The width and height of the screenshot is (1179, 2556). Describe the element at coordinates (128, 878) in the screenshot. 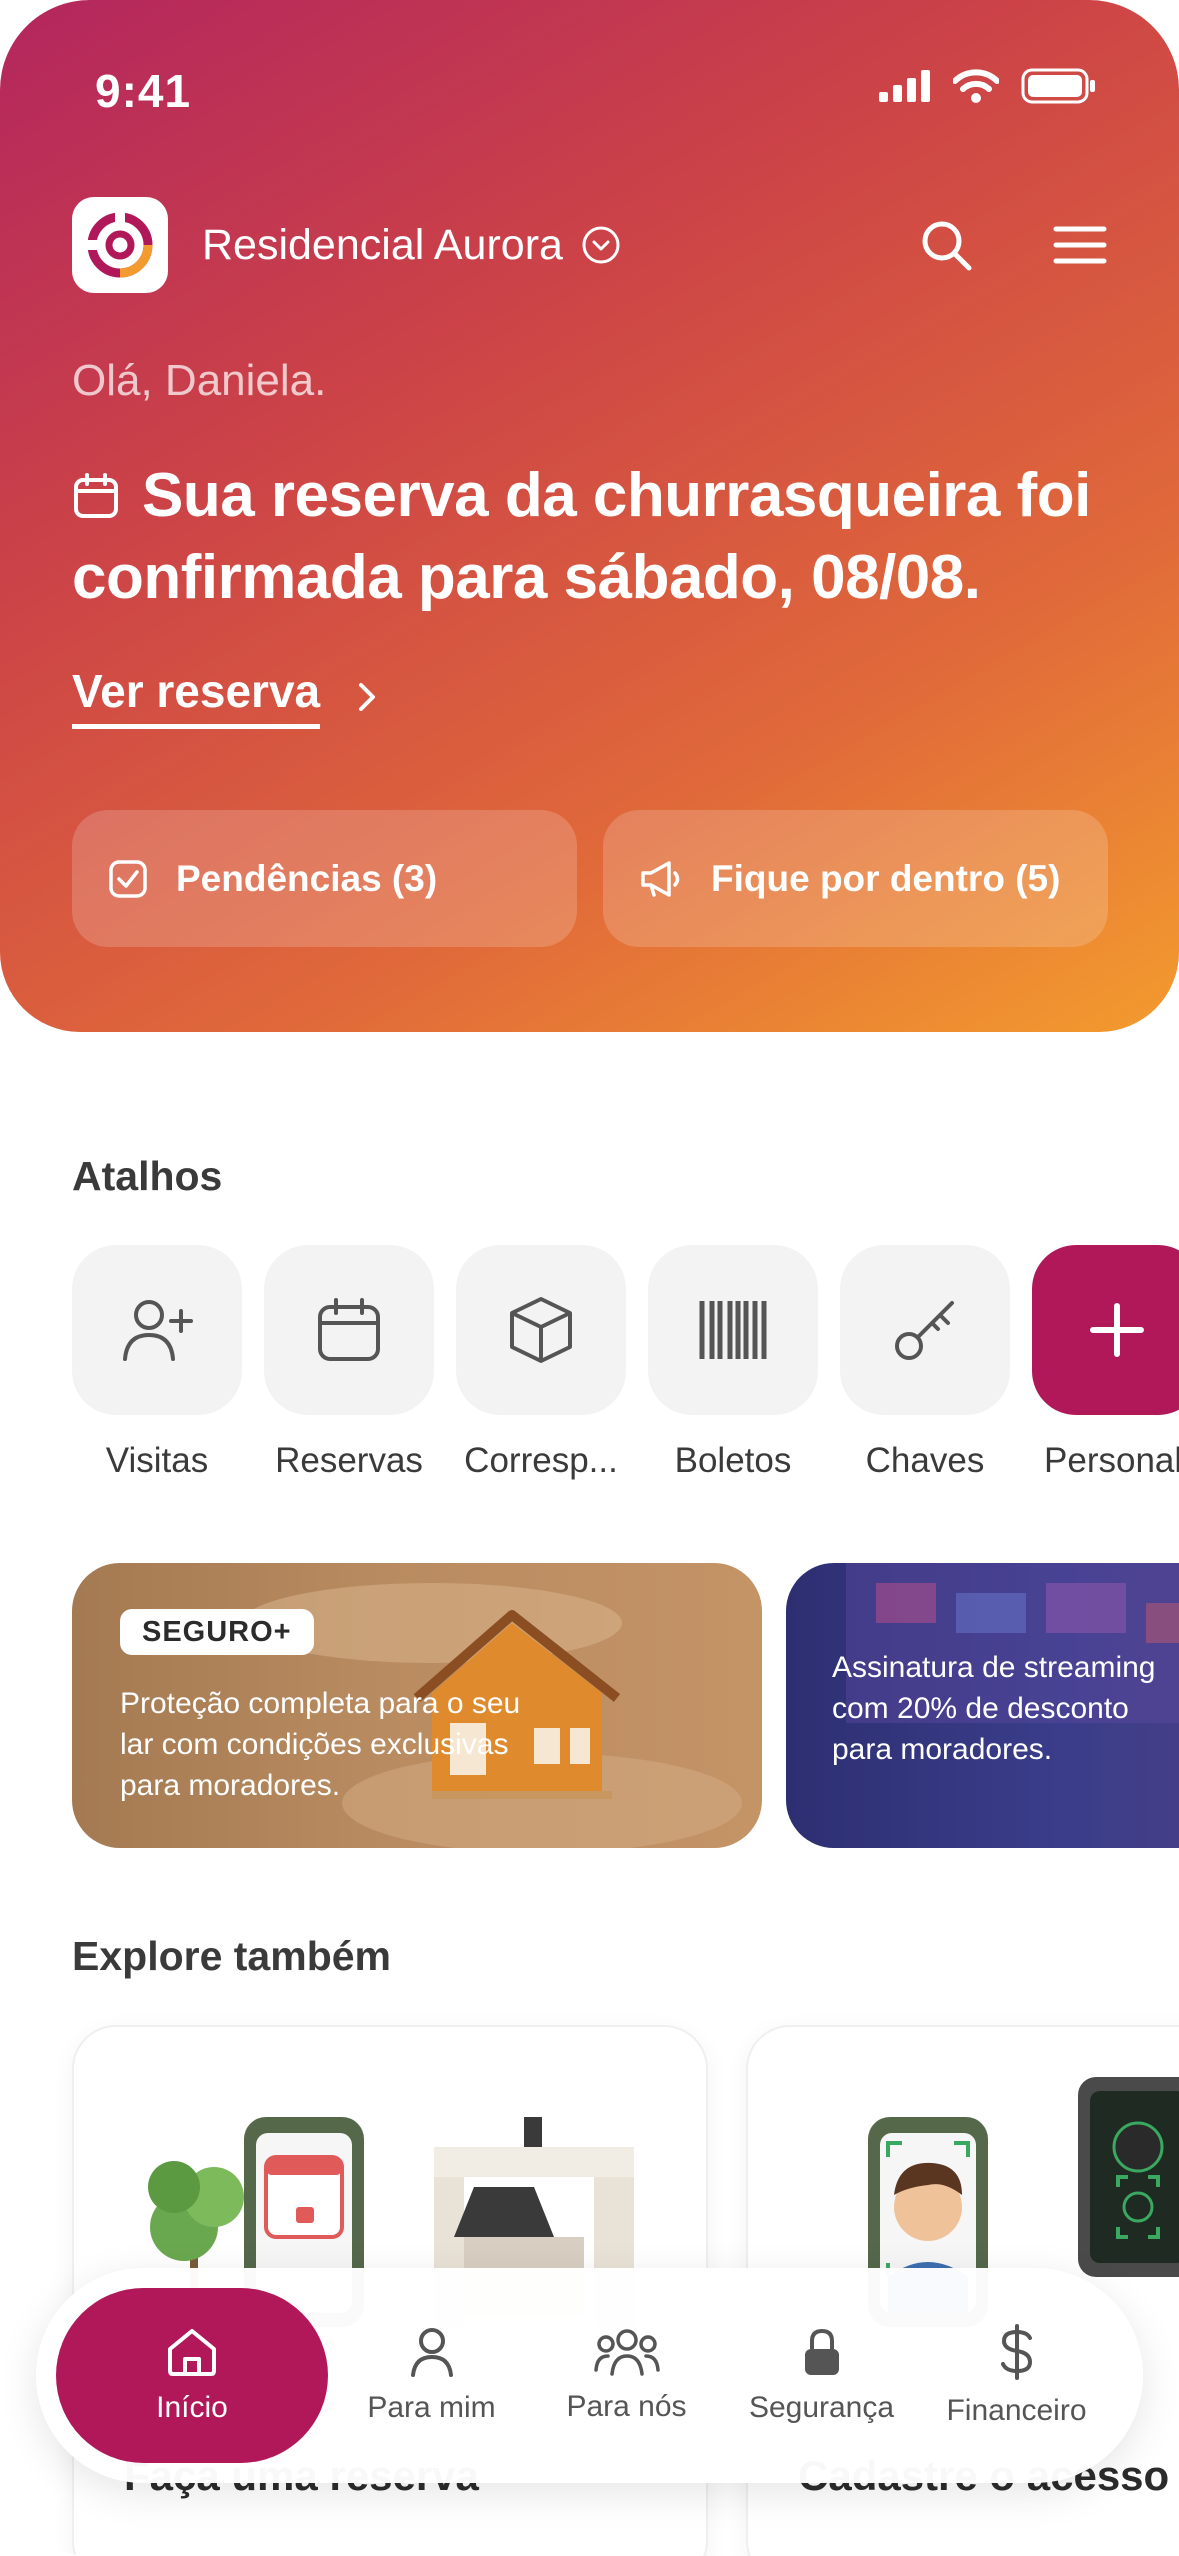

I see `checkbox-icon` at that location.